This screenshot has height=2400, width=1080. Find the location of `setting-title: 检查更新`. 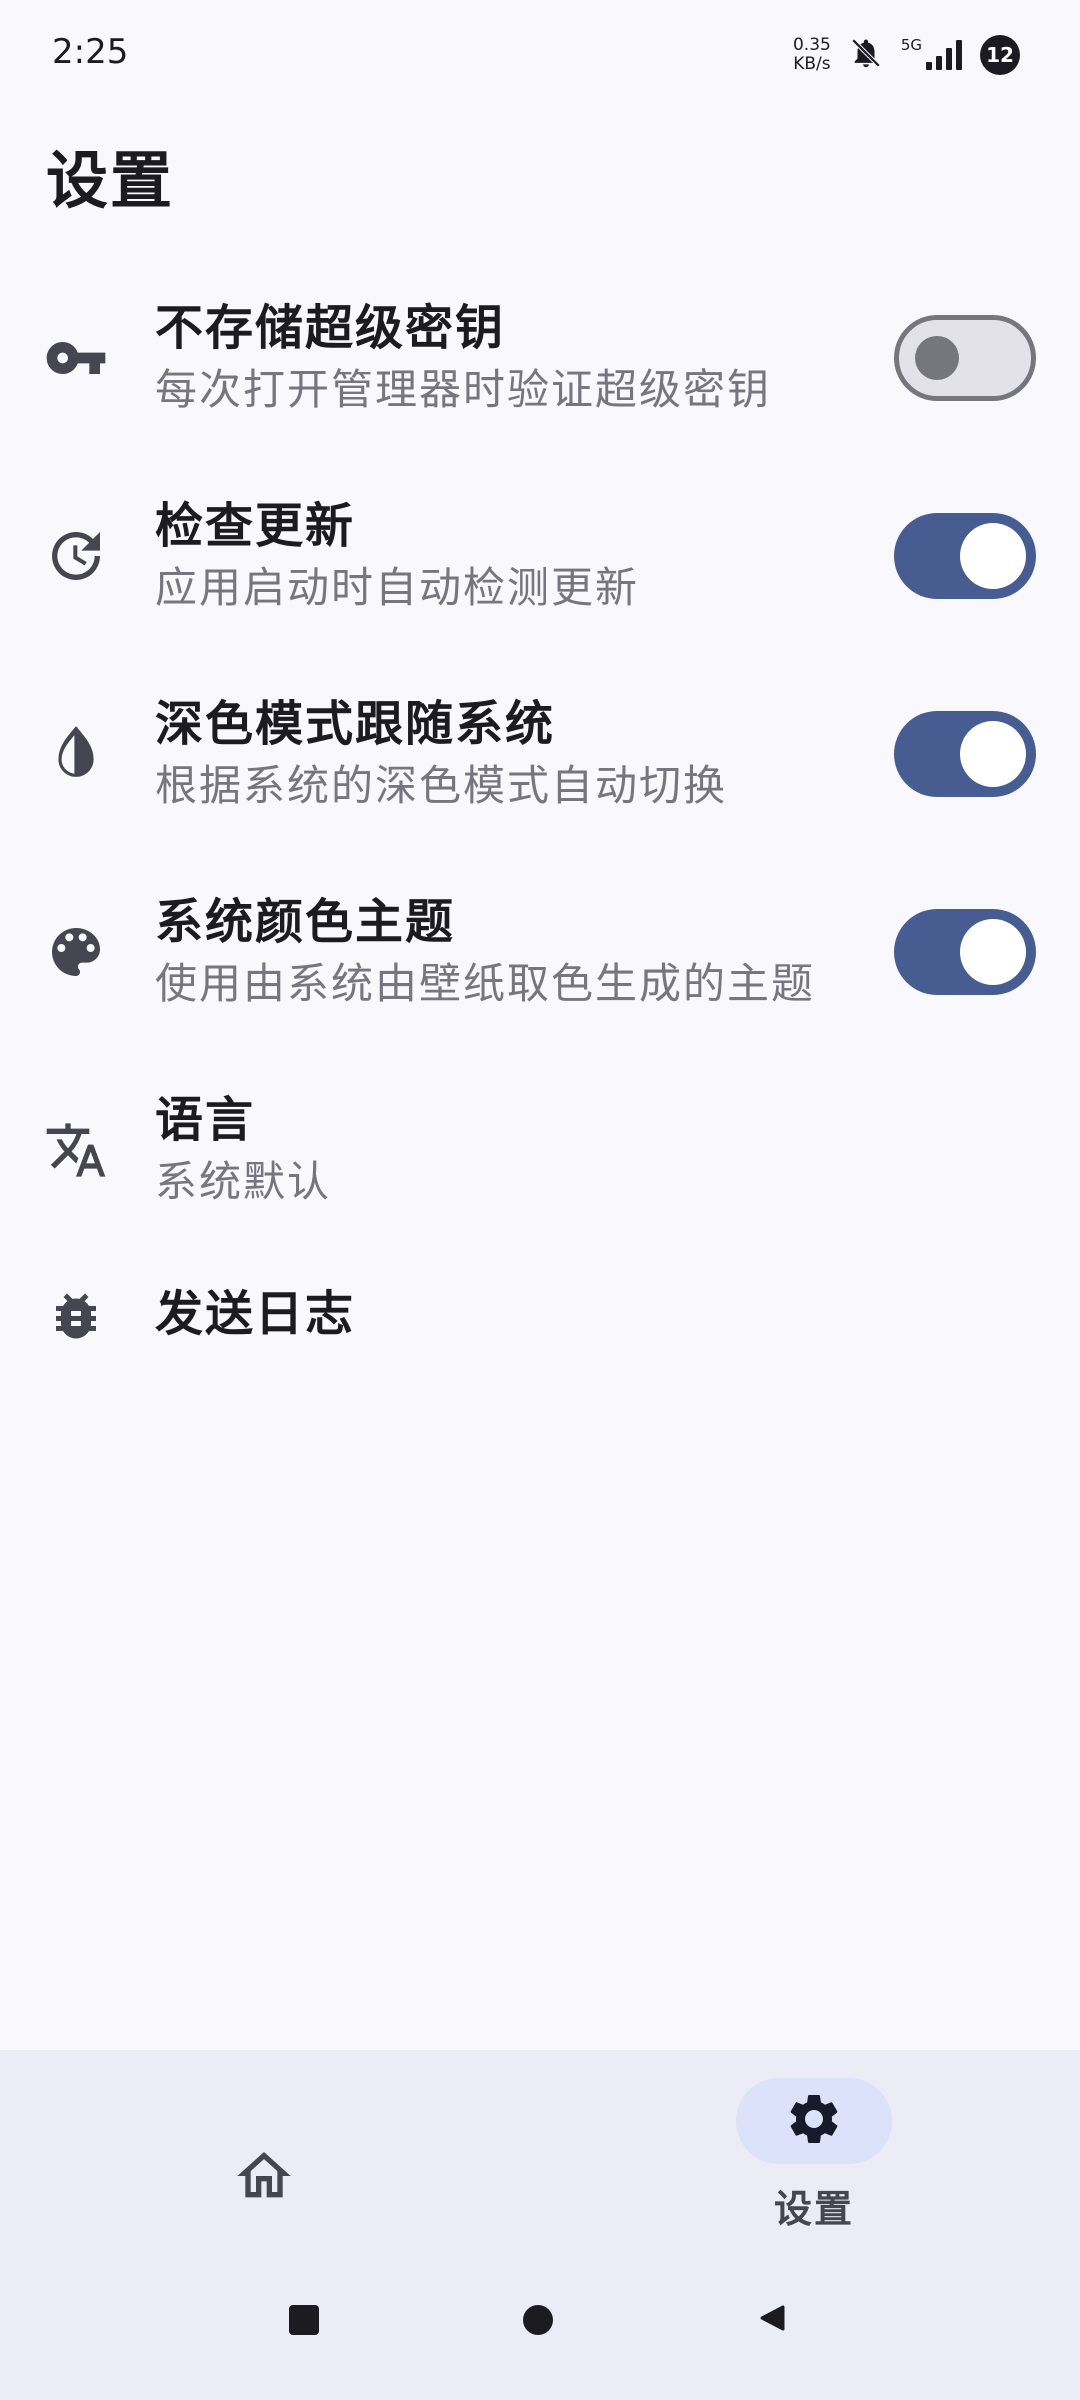

setting-title: 检查更新 is located at coordinates (255, 526).